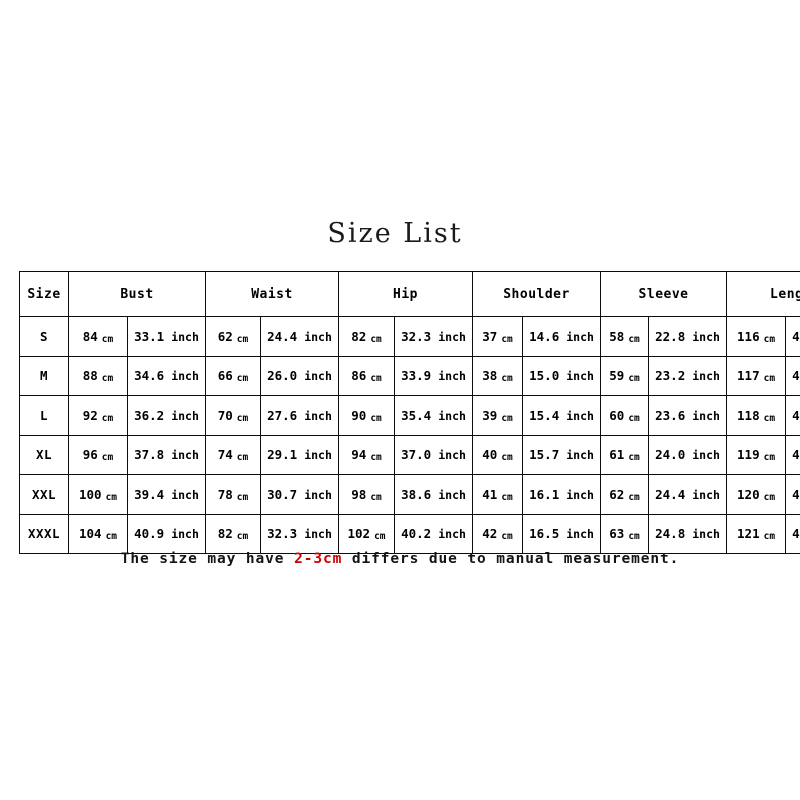 This screenshot has height=800, width=800. Describe the element at coordinates (756, 375) in the screenshot. I see `cell-length-cm: 117 cm` at that location.